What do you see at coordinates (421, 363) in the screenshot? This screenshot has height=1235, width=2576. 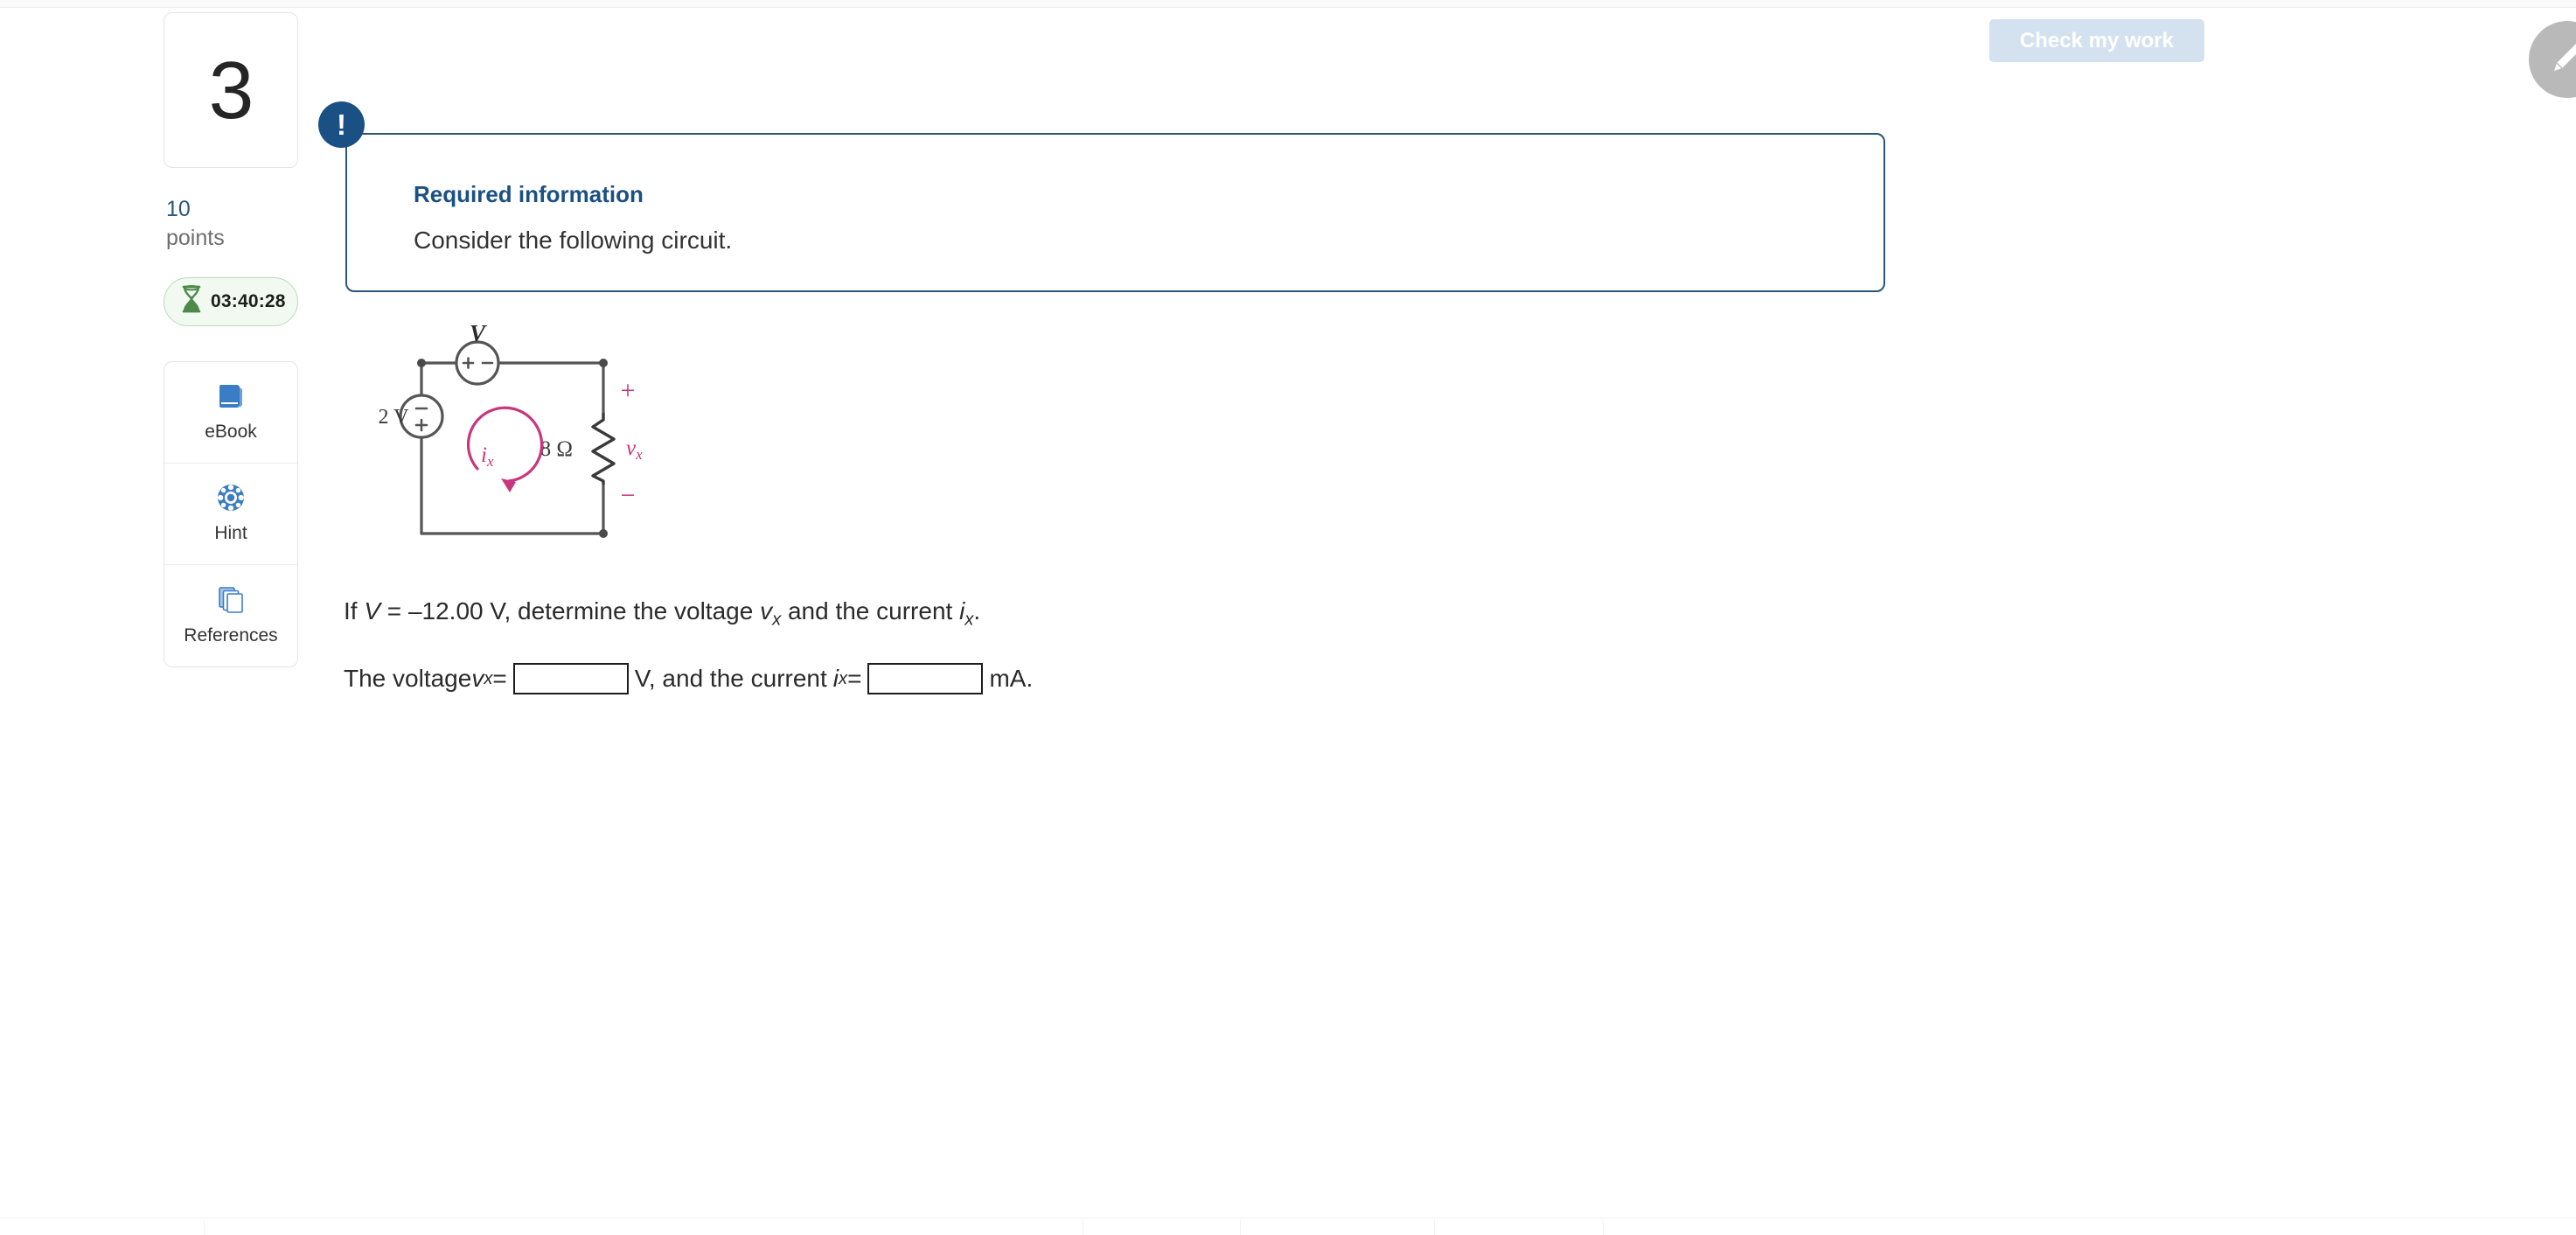 I see `node-top-left` at bounding box center [421, 363].